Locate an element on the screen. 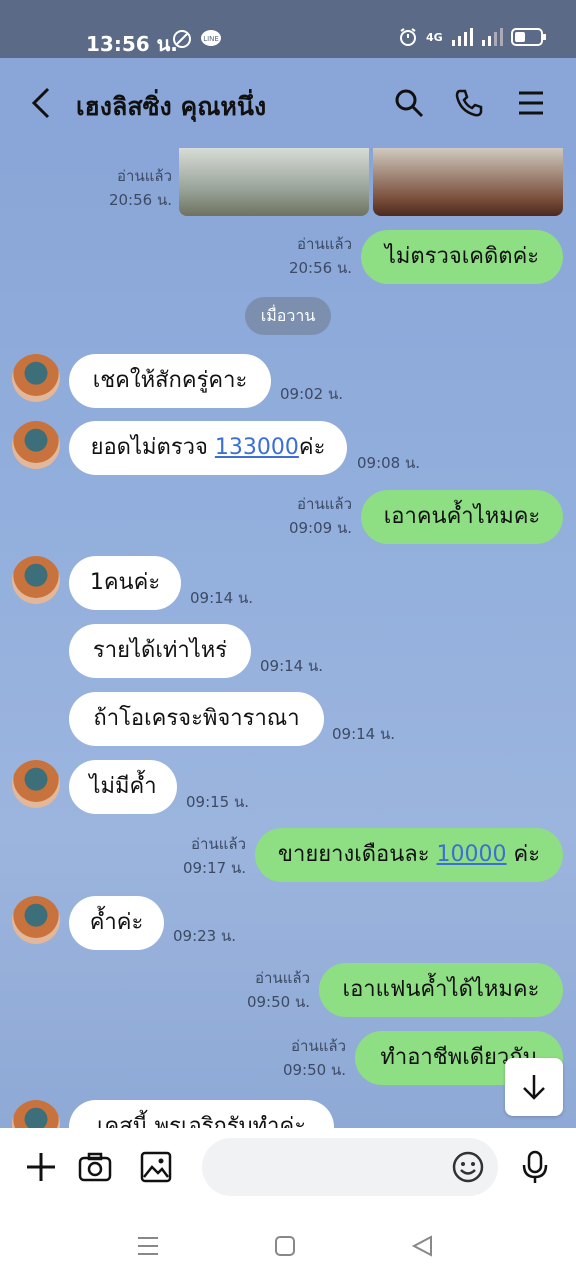 This screenshot has height=1280, width=576. read-receipt: อ่านแล้ว 09:09 น. is located at coordinates (320, 516).